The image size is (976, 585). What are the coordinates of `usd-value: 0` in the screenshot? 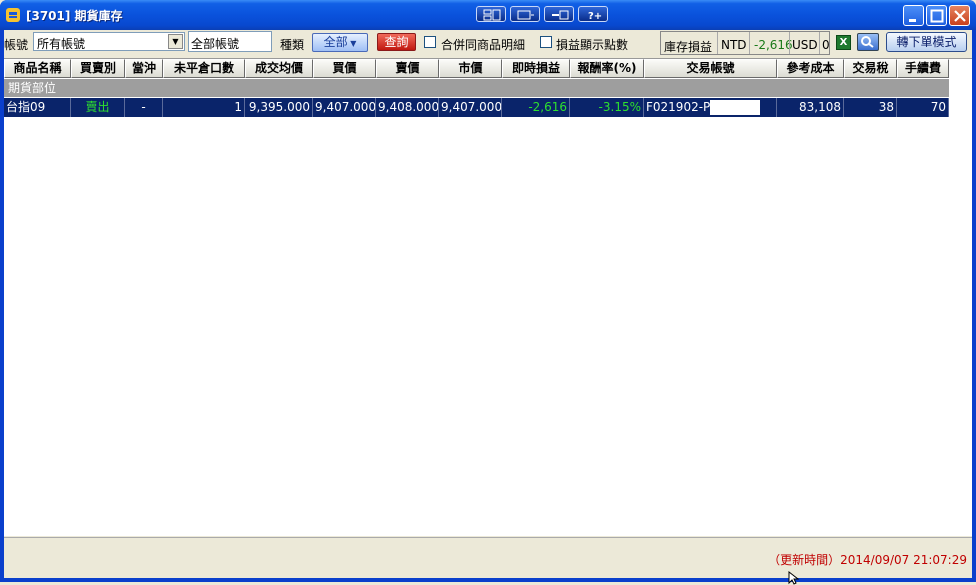 It's located at (826, 45).